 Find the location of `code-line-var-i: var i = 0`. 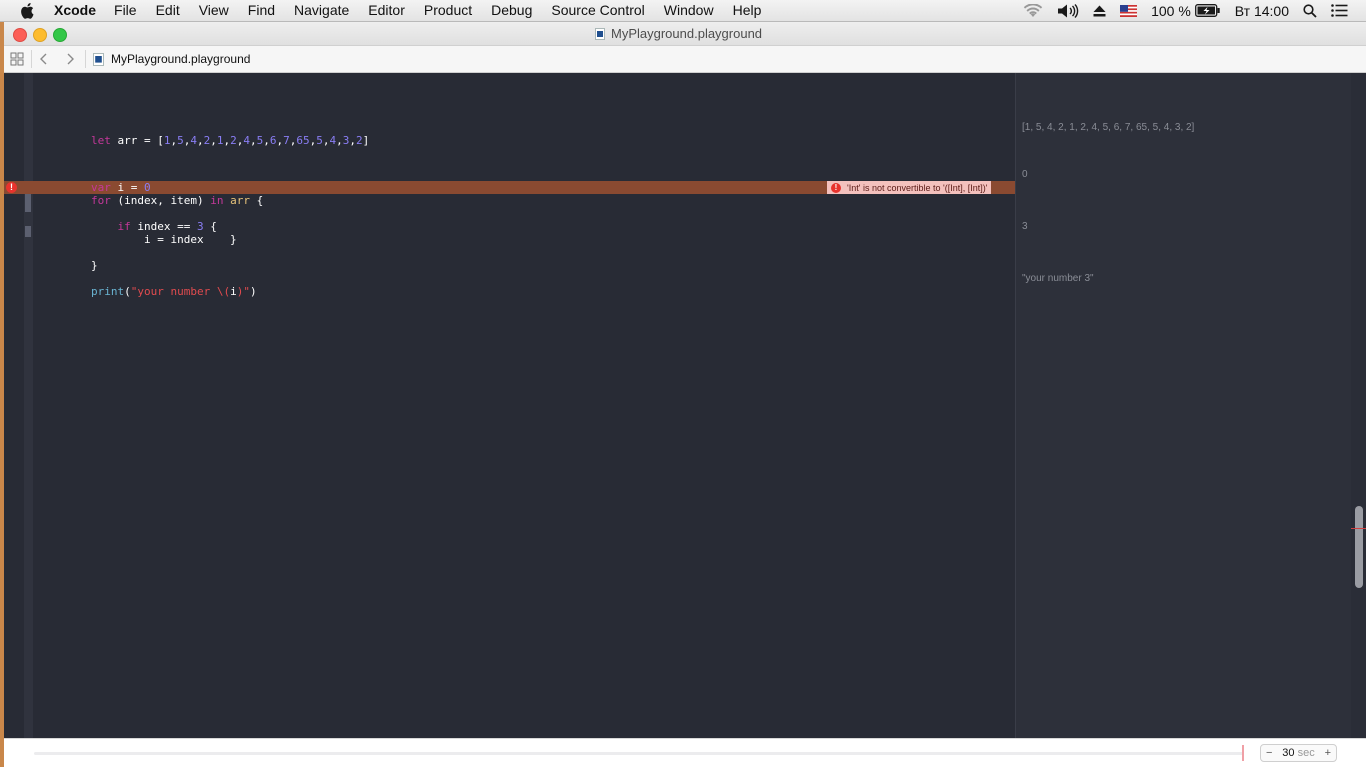

code-line-var-i: var i = 0 is located at coordinates (120, 187).